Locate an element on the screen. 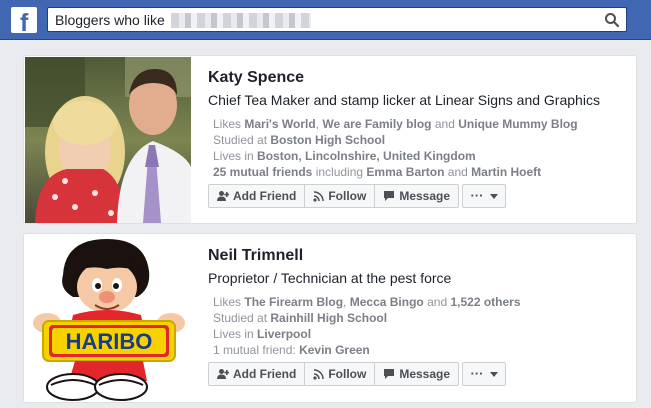 The height and width of the screenshot is (408, 651). search-input: Bloggers who like is located at coordinates (337, 19).